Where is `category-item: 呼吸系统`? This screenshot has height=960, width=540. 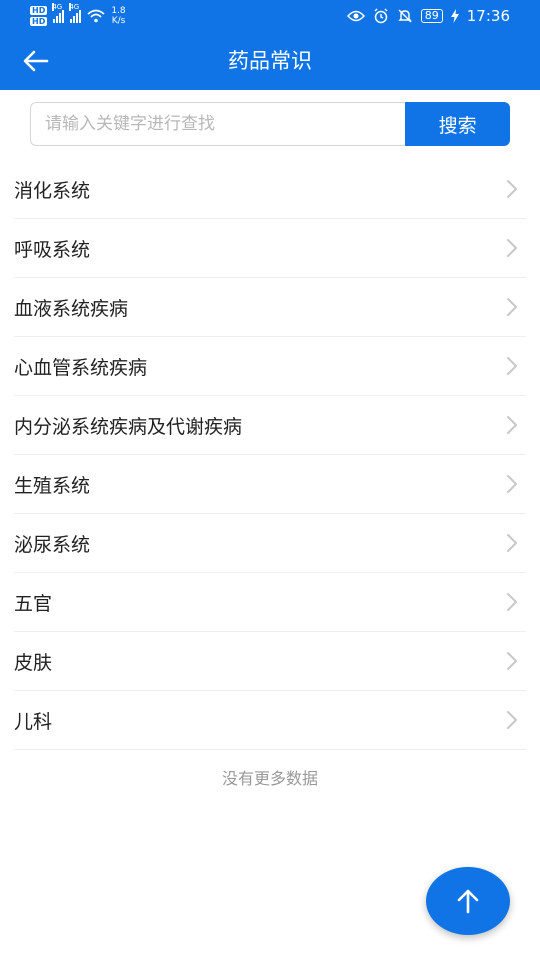
category-item: 呼吸系统 is located at coordinates (270, 248).